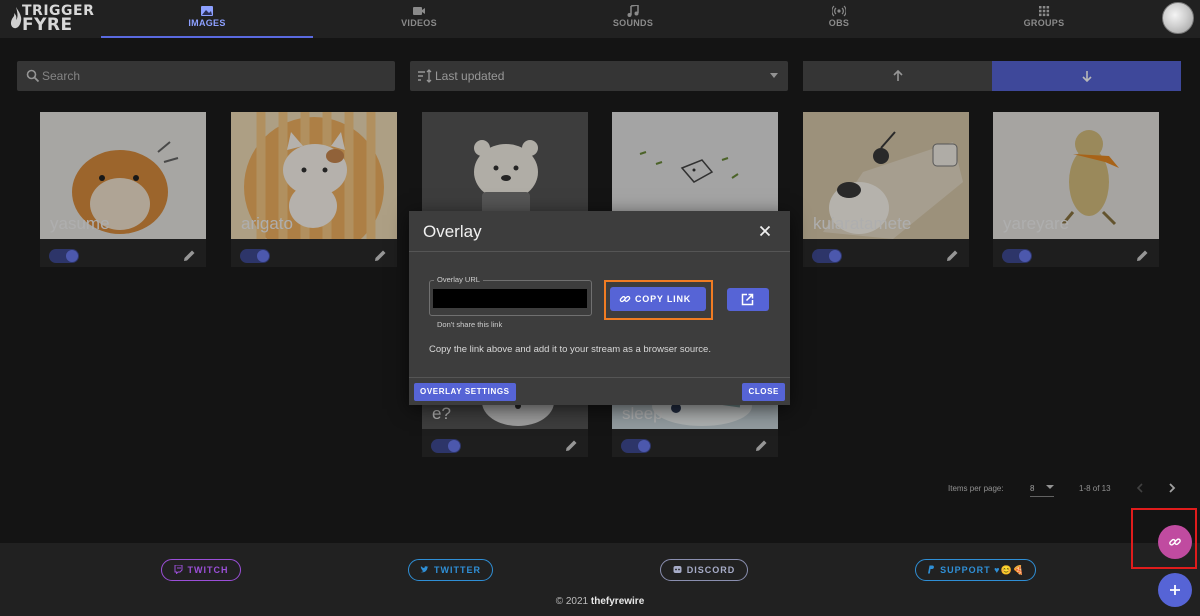 The width and height of the screenshot is (1200, 616). What do you see at coordinates (1044, 11) in the screenshot?
I see `grid-icon` at bounding box center [1044, 11].